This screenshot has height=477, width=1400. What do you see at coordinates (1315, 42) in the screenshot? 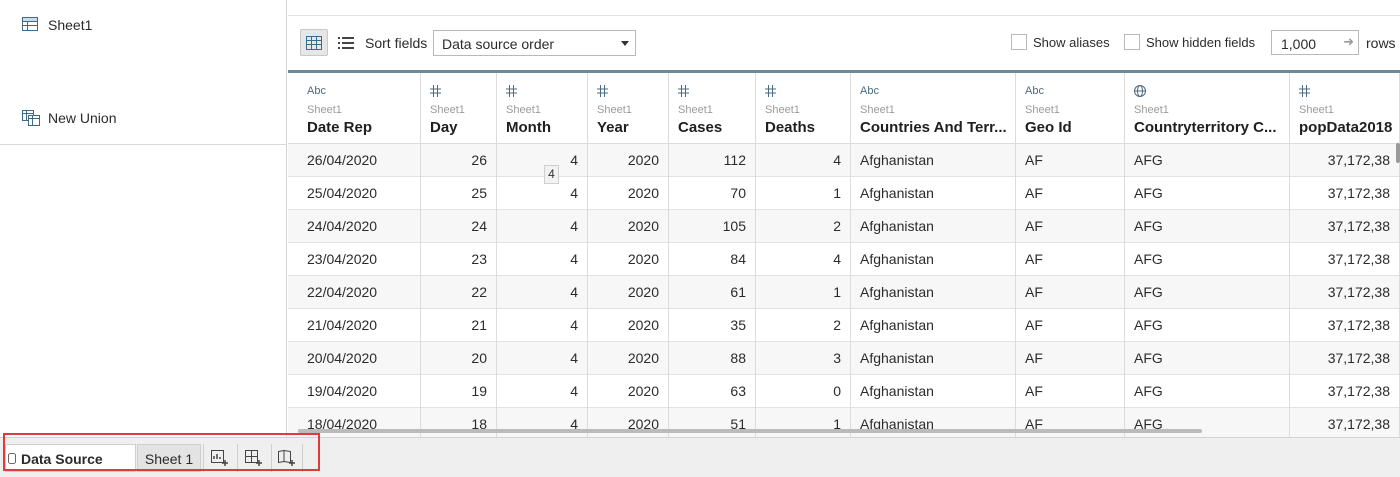
I see `rows-limit-input: 1,000 ➜` at bounding box center [1315, 42].